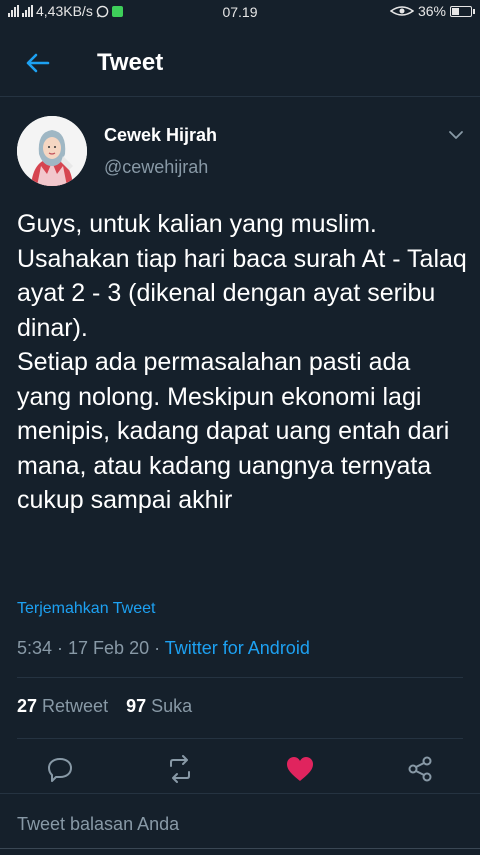 The image size is (480, 855). What do you see at coordinates (86, 609) in the screenshot?
I see `translate-link: Terjemahkan Tweet` at bounding box center [86, 609].